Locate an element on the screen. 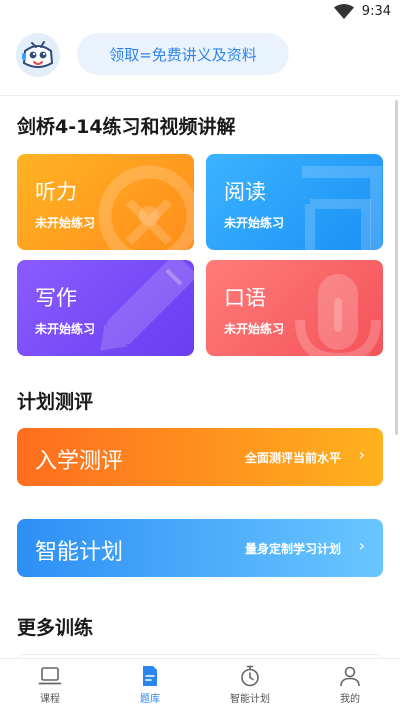 The image size is (400, 710). free-materials-label: 领取=免费讲义及资料 is located at coordinates (183, 54).